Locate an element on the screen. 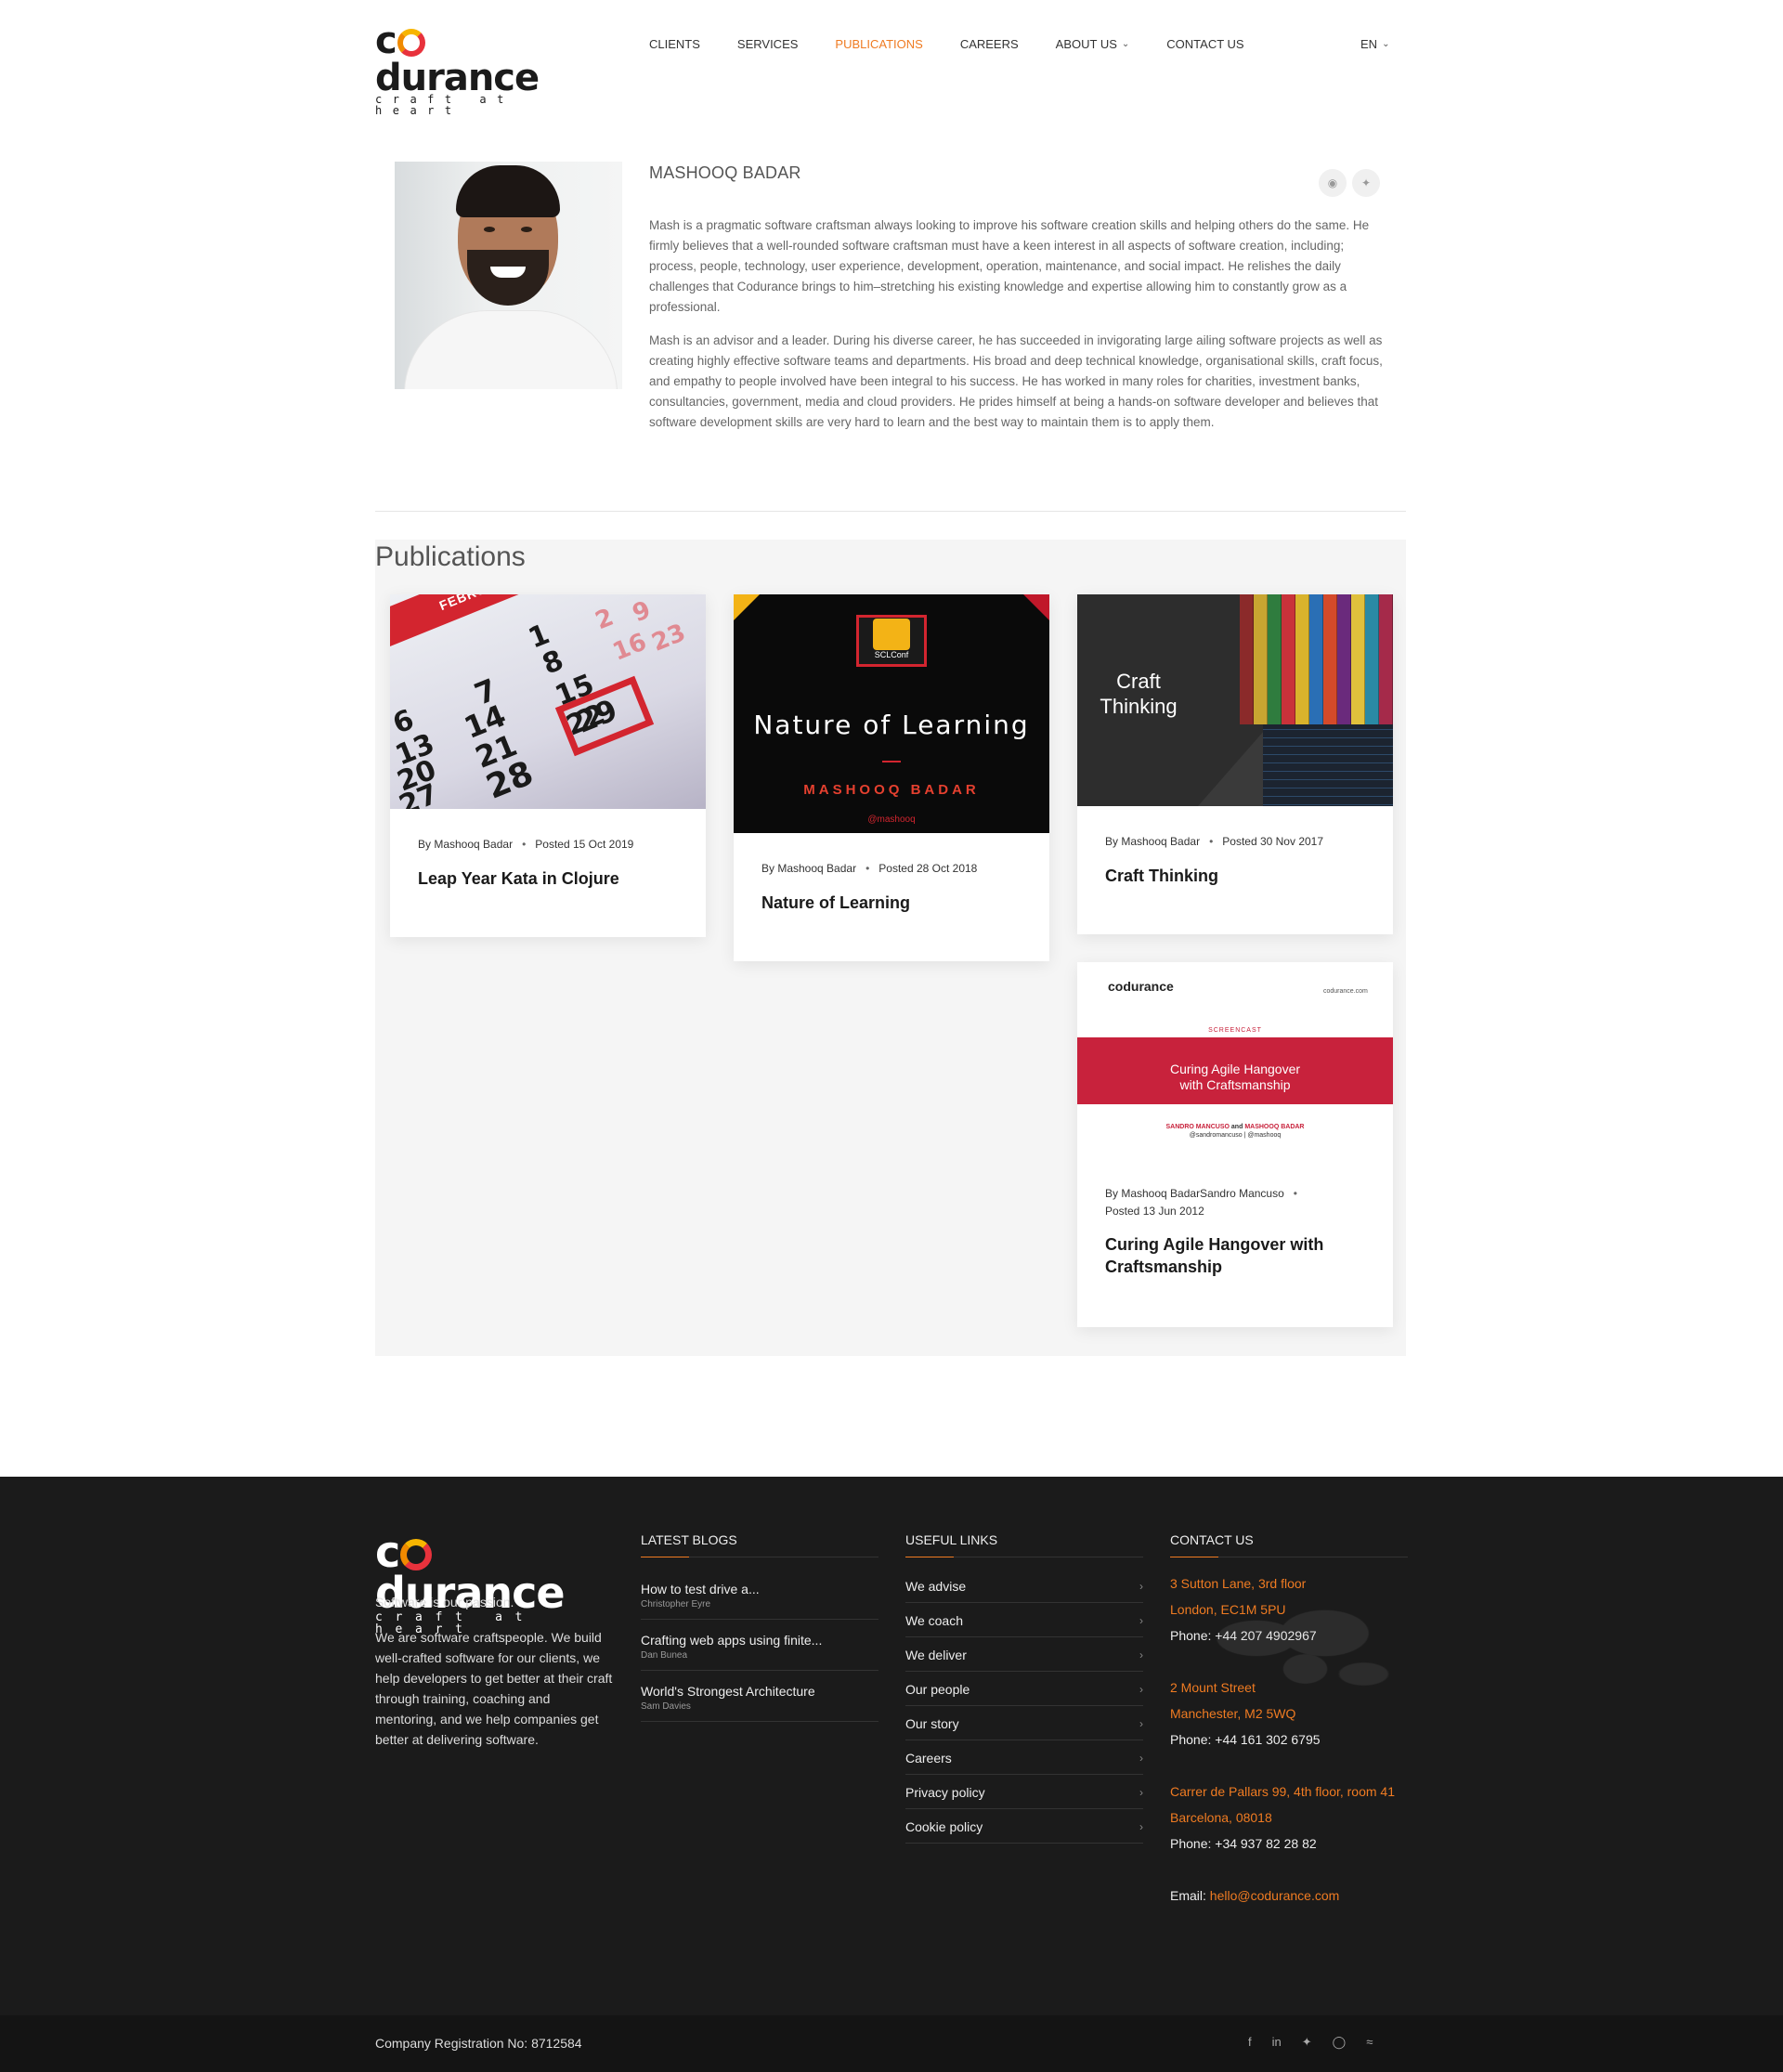 The image size is (1783, 2072). nav-about-us: ABOUT US ⌄ is located at coordinates (1093, 44).